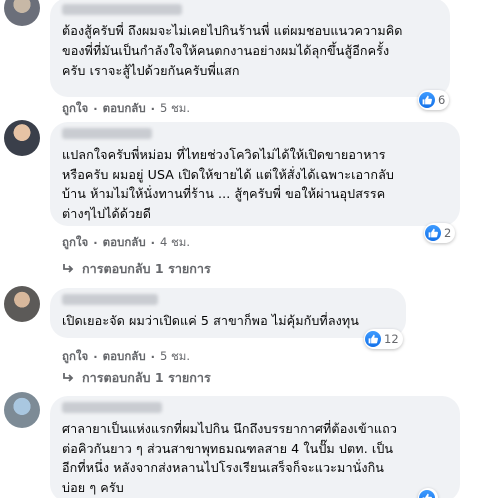 Image resolution: width=489 pixels, height=498 pixels. I want to click on reaction-count: 2, so click(448, 233).